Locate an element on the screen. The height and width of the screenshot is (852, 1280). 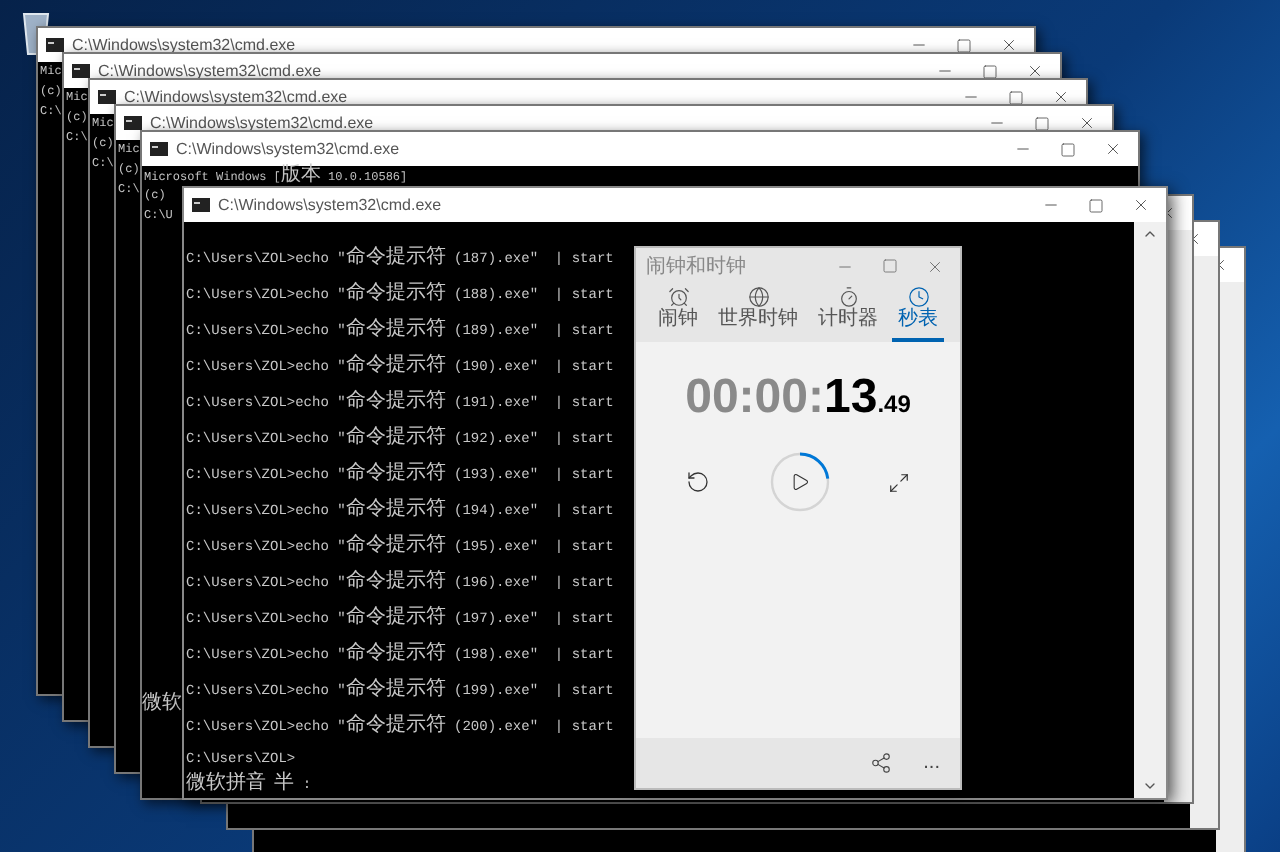
elapsed-hours-minutes: 00:00: is located at coordinates (754, 398).